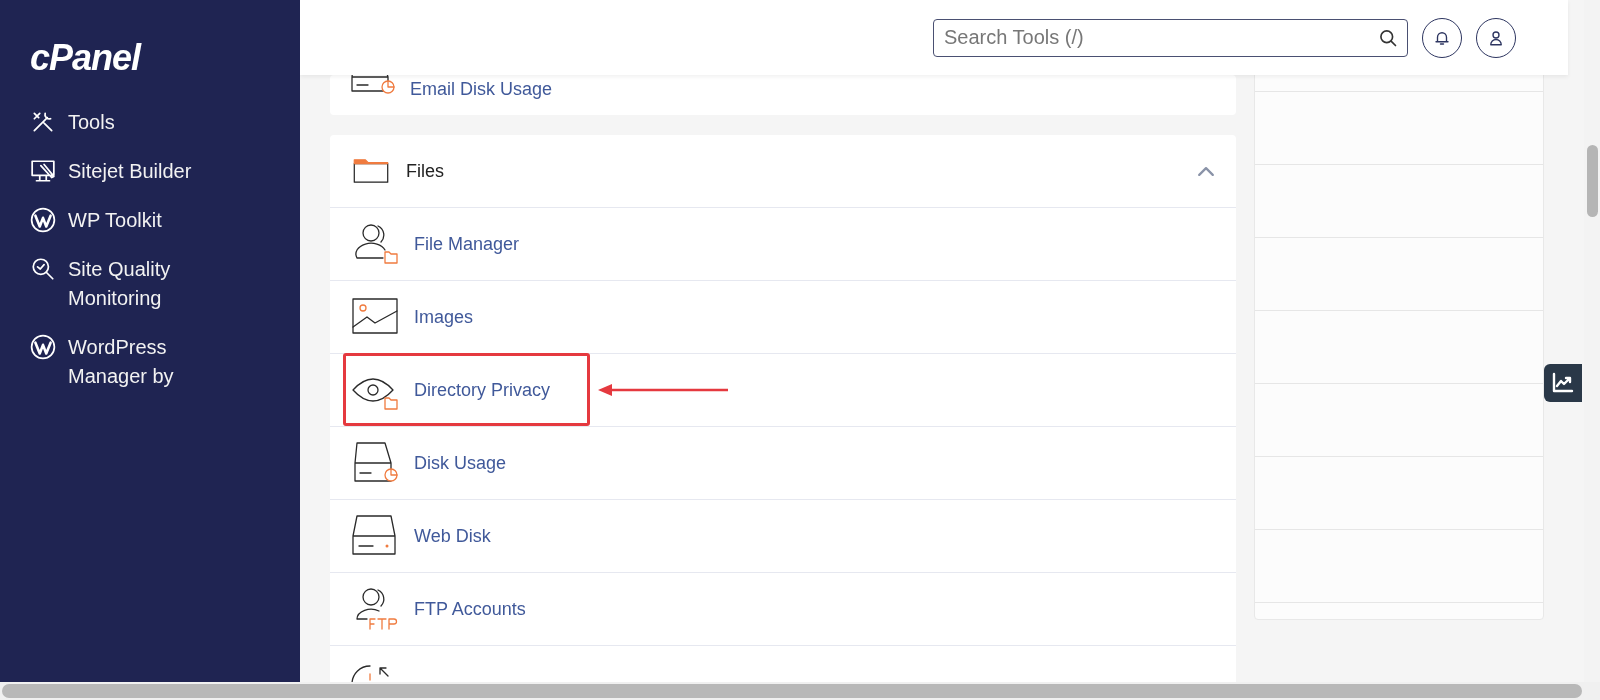  Describe the element at coordinates (783, 171) in the screenshot. I see `section-header: Files` at that location.